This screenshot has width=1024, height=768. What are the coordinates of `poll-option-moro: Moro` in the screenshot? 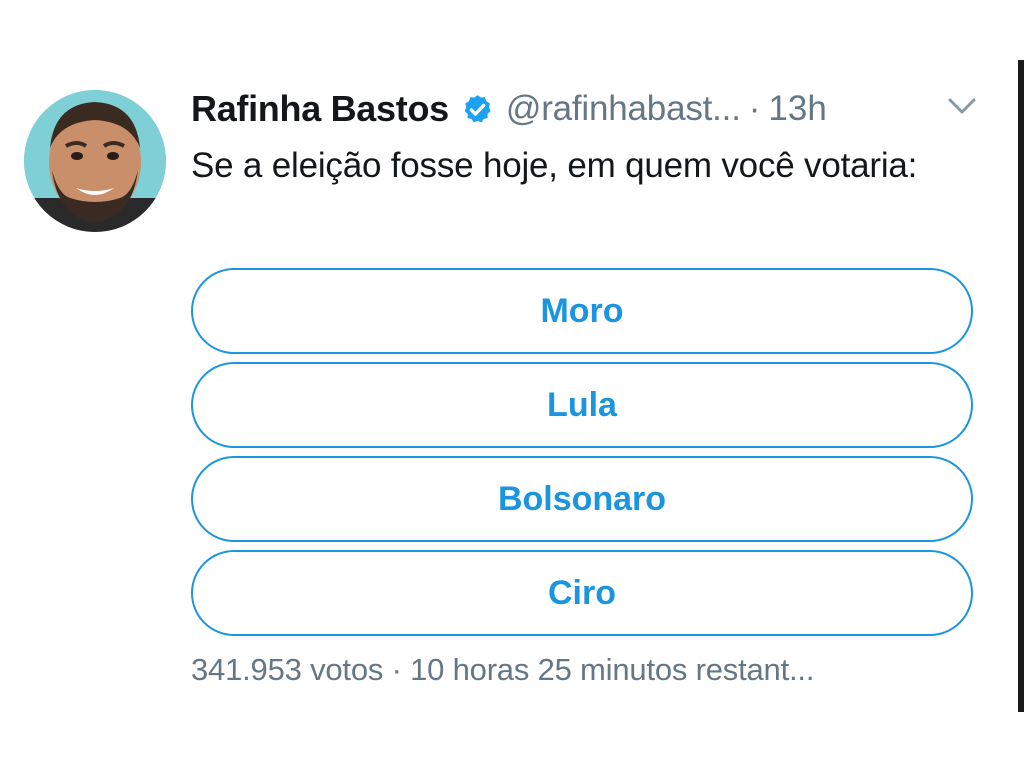 It's located at (582, 311).